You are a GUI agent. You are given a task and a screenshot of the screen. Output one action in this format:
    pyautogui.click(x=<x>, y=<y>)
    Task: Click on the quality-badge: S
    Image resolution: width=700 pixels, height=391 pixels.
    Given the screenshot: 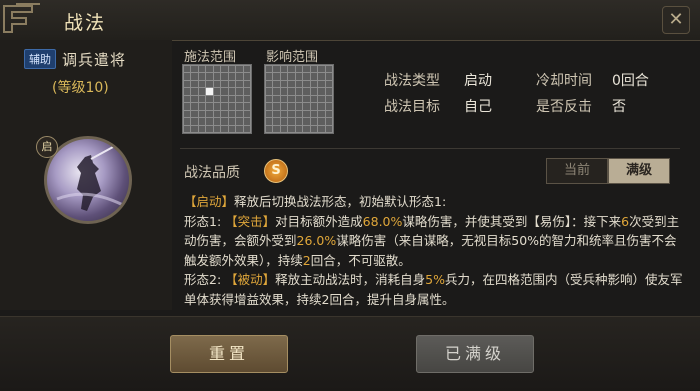 What is the action you would take?
    pyautogui.click(x=276, y=171)
    